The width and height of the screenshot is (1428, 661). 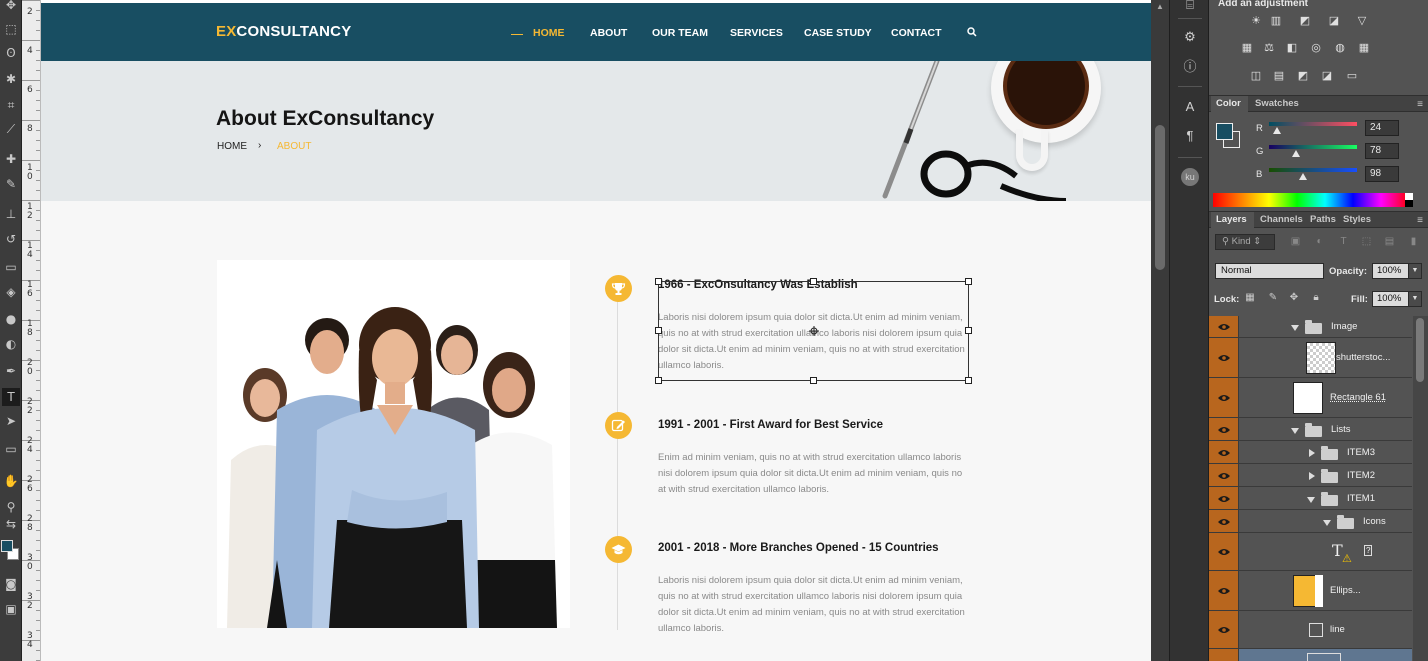 I want to click on fill-input: 100%, so click(x=1390, y=299).